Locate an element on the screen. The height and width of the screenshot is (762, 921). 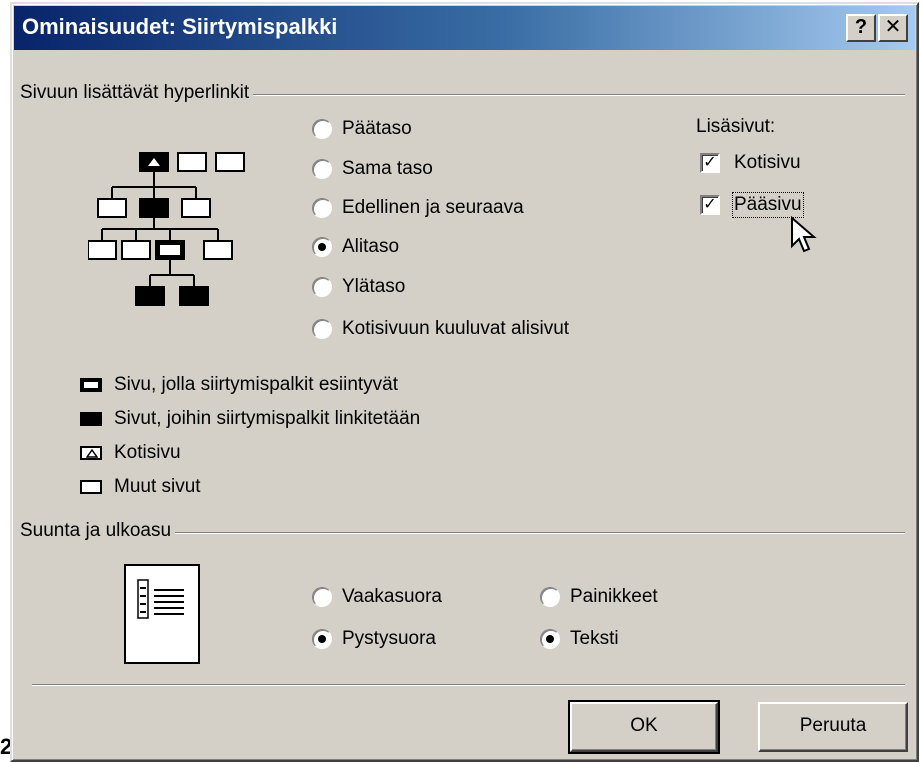
links-group-label: Sivuun lisättävät hyperlinkit is located at coordinates (137, 93).